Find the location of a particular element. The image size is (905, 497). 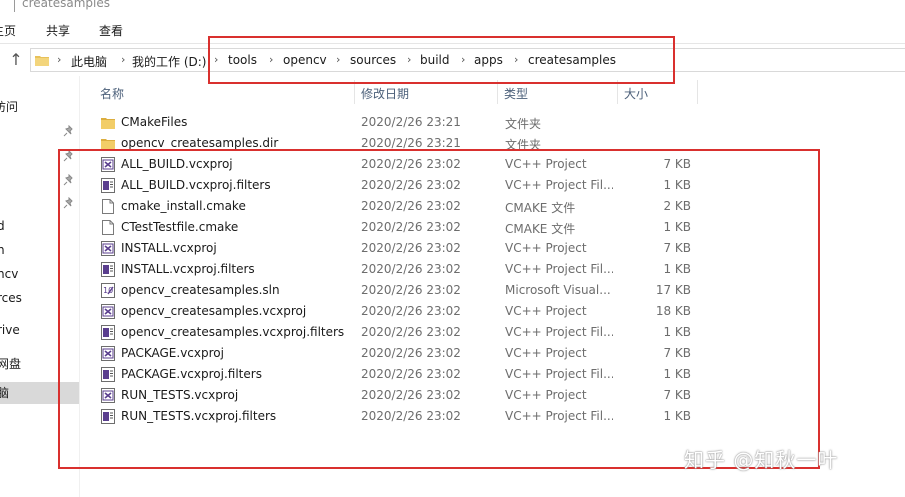

nav-item-this-pc-label: 脑 is located at coordinates (5, 393).